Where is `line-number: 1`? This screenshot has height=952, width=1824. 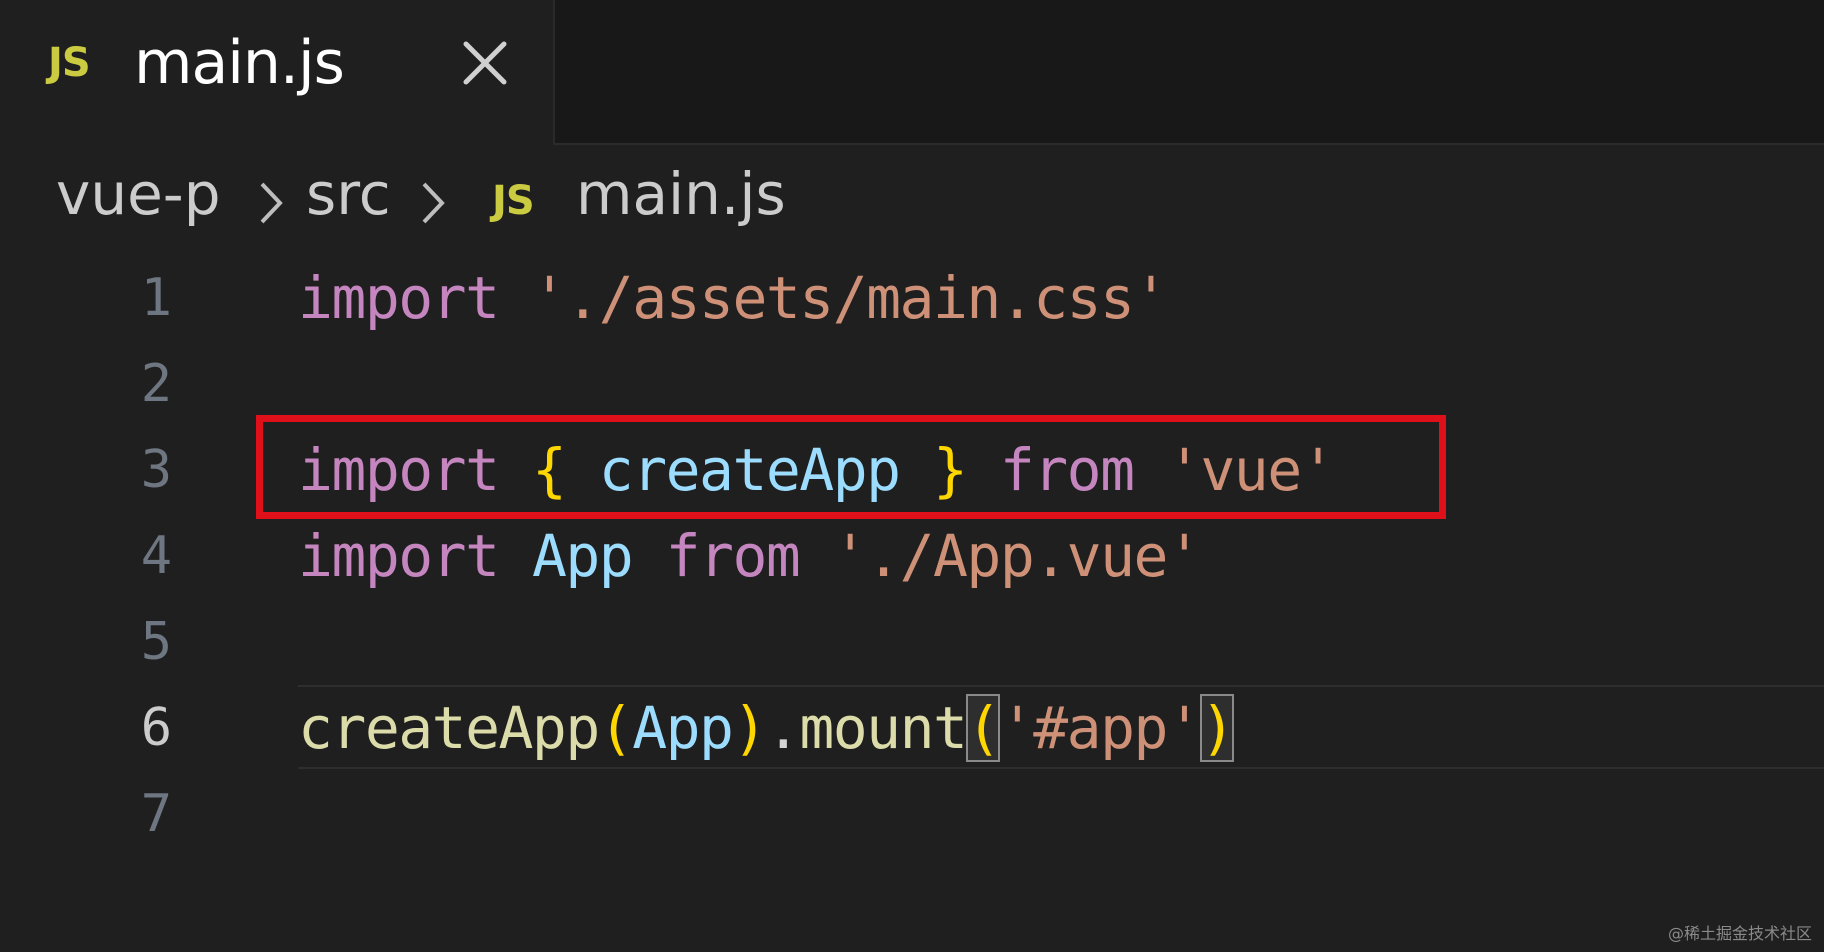 line-number: 1 is located at coordinates (156, 298).